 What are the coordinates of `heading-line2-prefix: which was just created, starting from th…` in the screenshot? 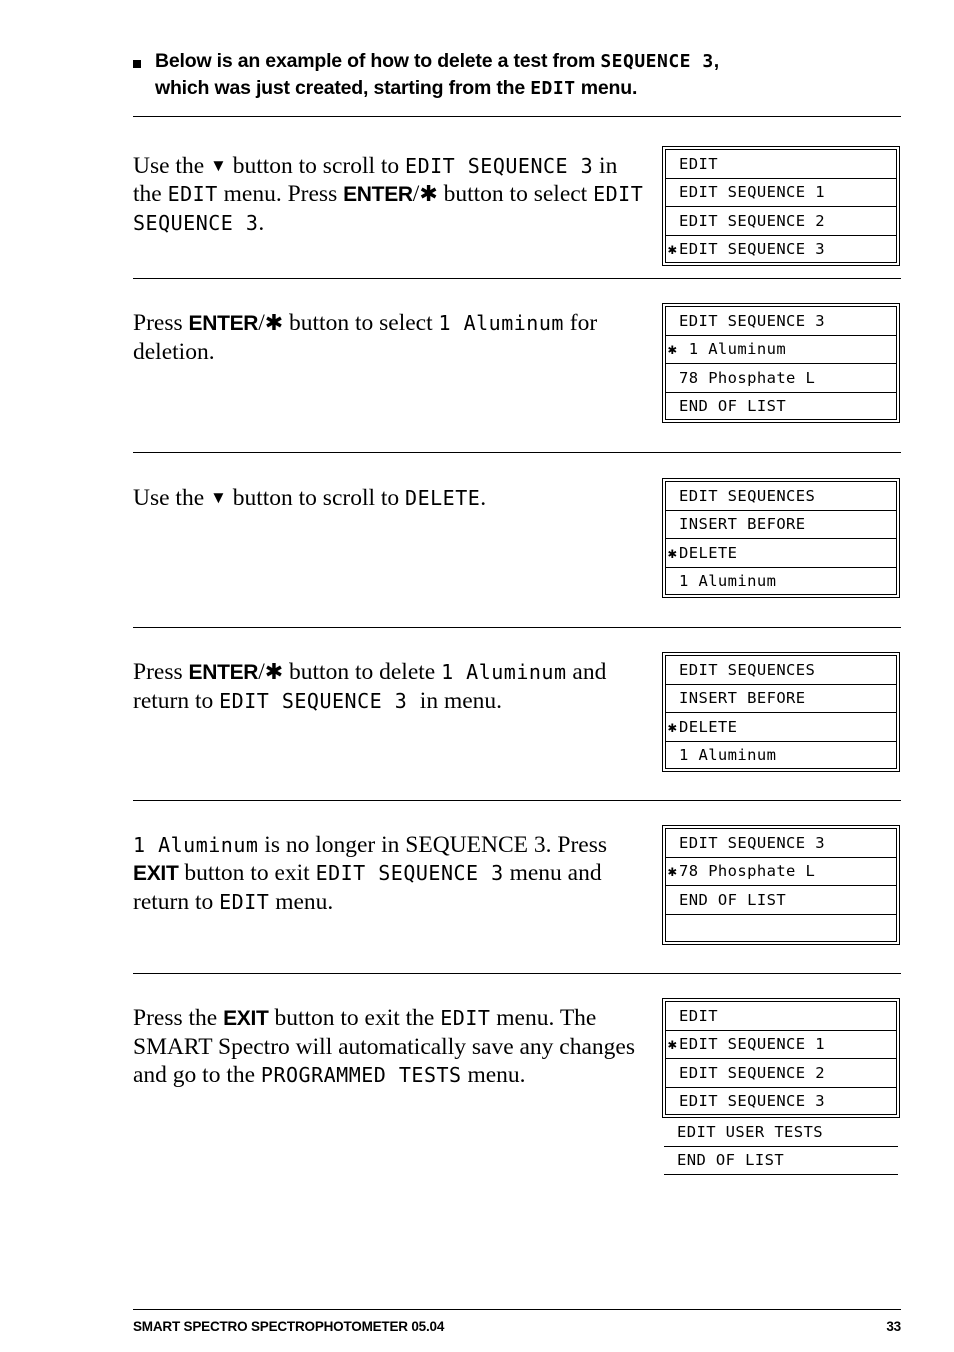 It's located at (343, 88).